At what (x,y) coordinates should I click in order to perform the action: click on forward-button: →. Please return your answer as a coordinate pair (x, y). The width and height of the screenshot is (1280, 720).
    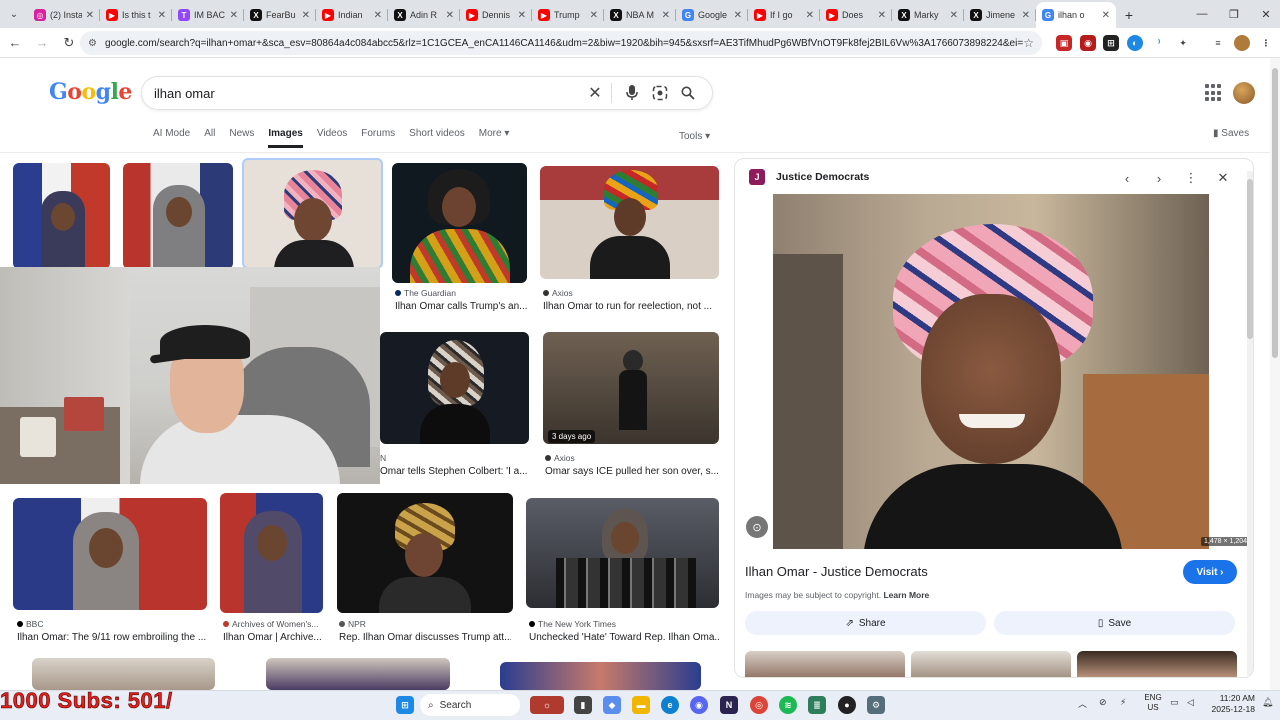
    Looking at the image, I should click on (42, 43).